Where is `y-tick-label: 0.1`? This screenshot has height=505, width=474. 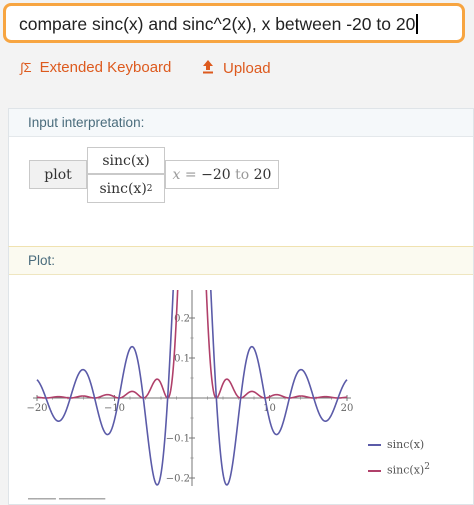 y-tick-label: 0.1 is located at coordinates (182, 359).